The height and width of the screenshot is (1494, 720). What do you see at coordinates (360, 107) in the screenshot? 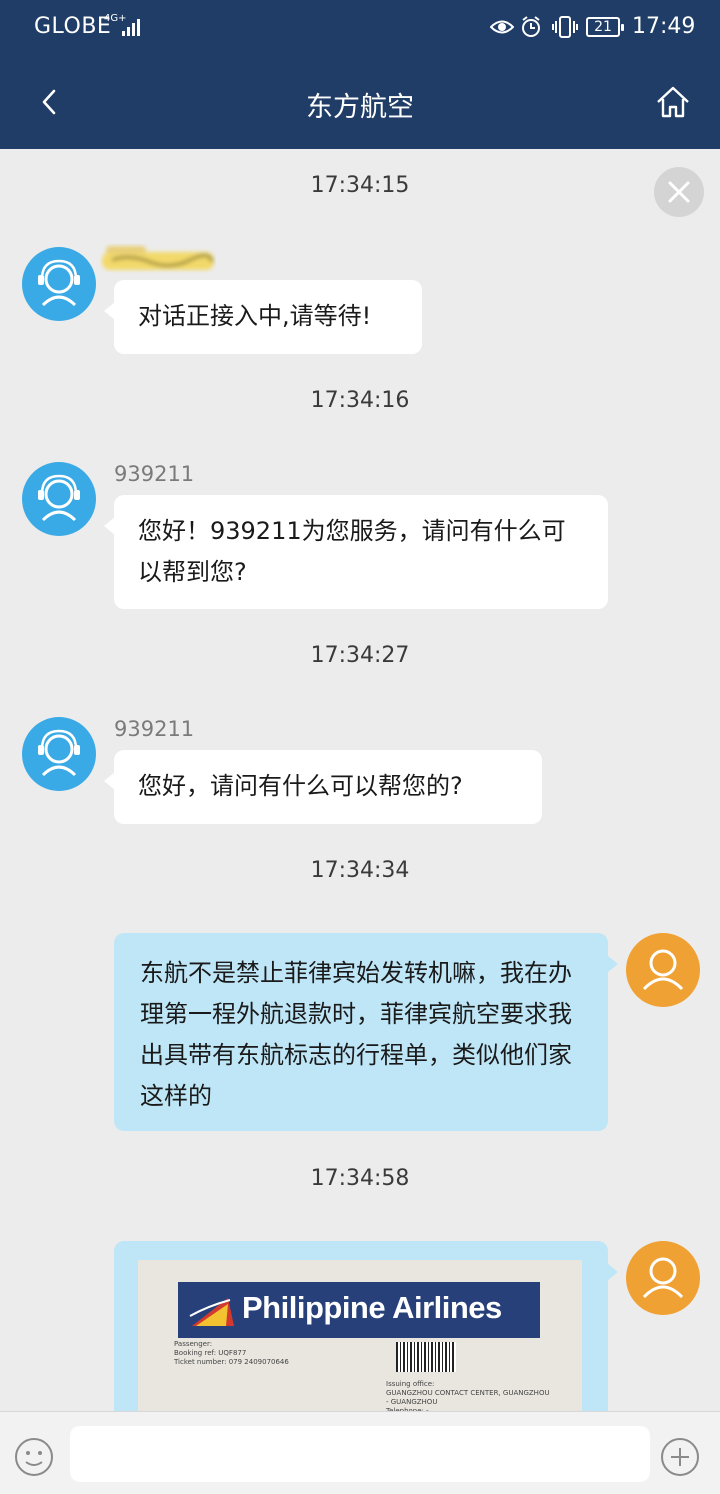
I see `page-title: 东方航空` at bounding box center [360, 107].